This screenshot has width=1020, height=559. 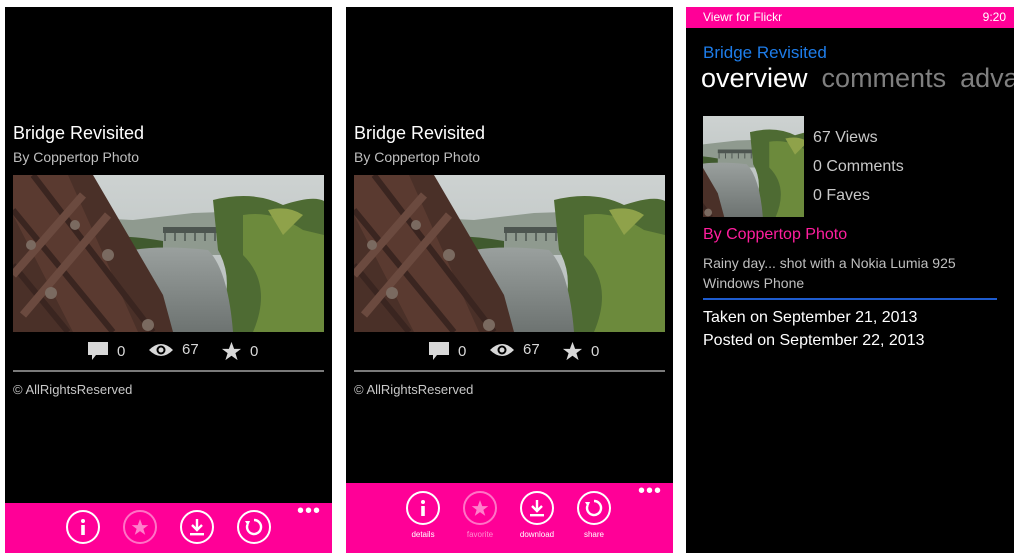 What do you see at coordinates (593, 534) in the screenshot?
I see `share-label: share` at bounding box center [593, 534].